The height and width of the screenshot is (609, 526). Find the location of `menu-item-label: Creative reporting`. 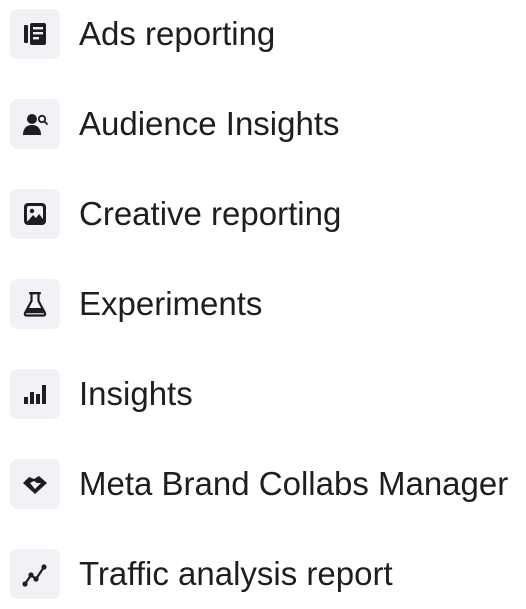

menu-item-label: Creative reporting is located at coordinates (210, 213).